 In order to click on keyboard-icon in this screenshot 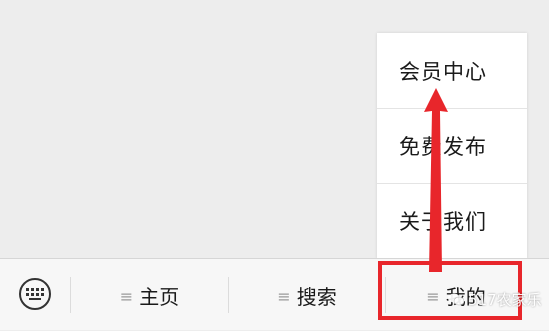, I will do `click(35, 294)`.